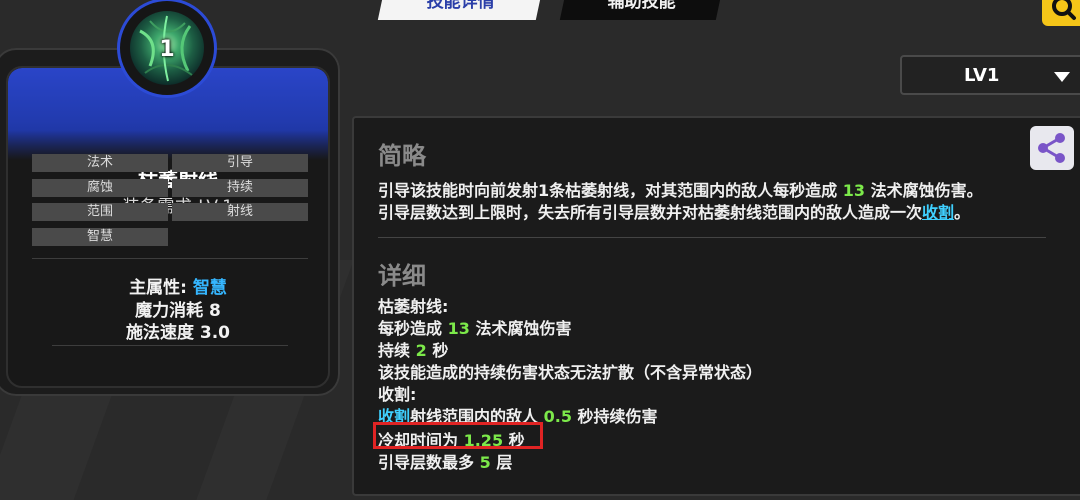  Describe the element at coordinates (100, 188) in the screenshot. I see `tag-erosion: 腐蚀` at that location.